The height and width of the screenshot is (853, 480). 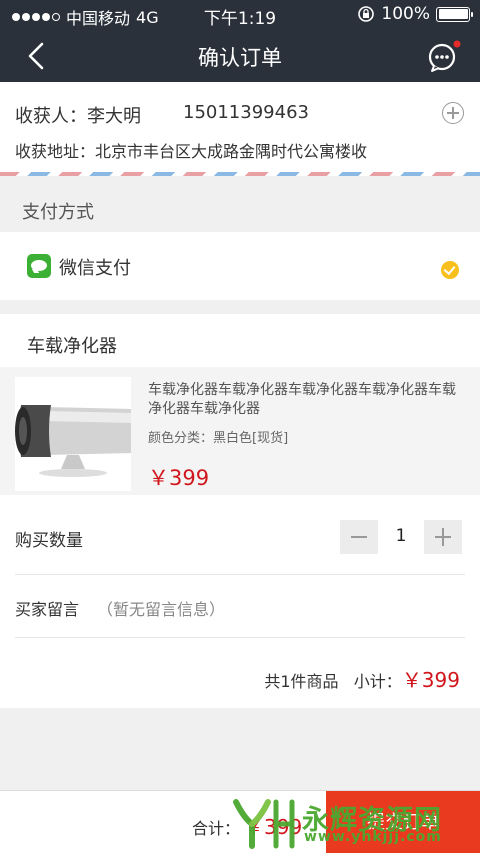 I want to click on status-right: 100%, so click(x=415, y=14).